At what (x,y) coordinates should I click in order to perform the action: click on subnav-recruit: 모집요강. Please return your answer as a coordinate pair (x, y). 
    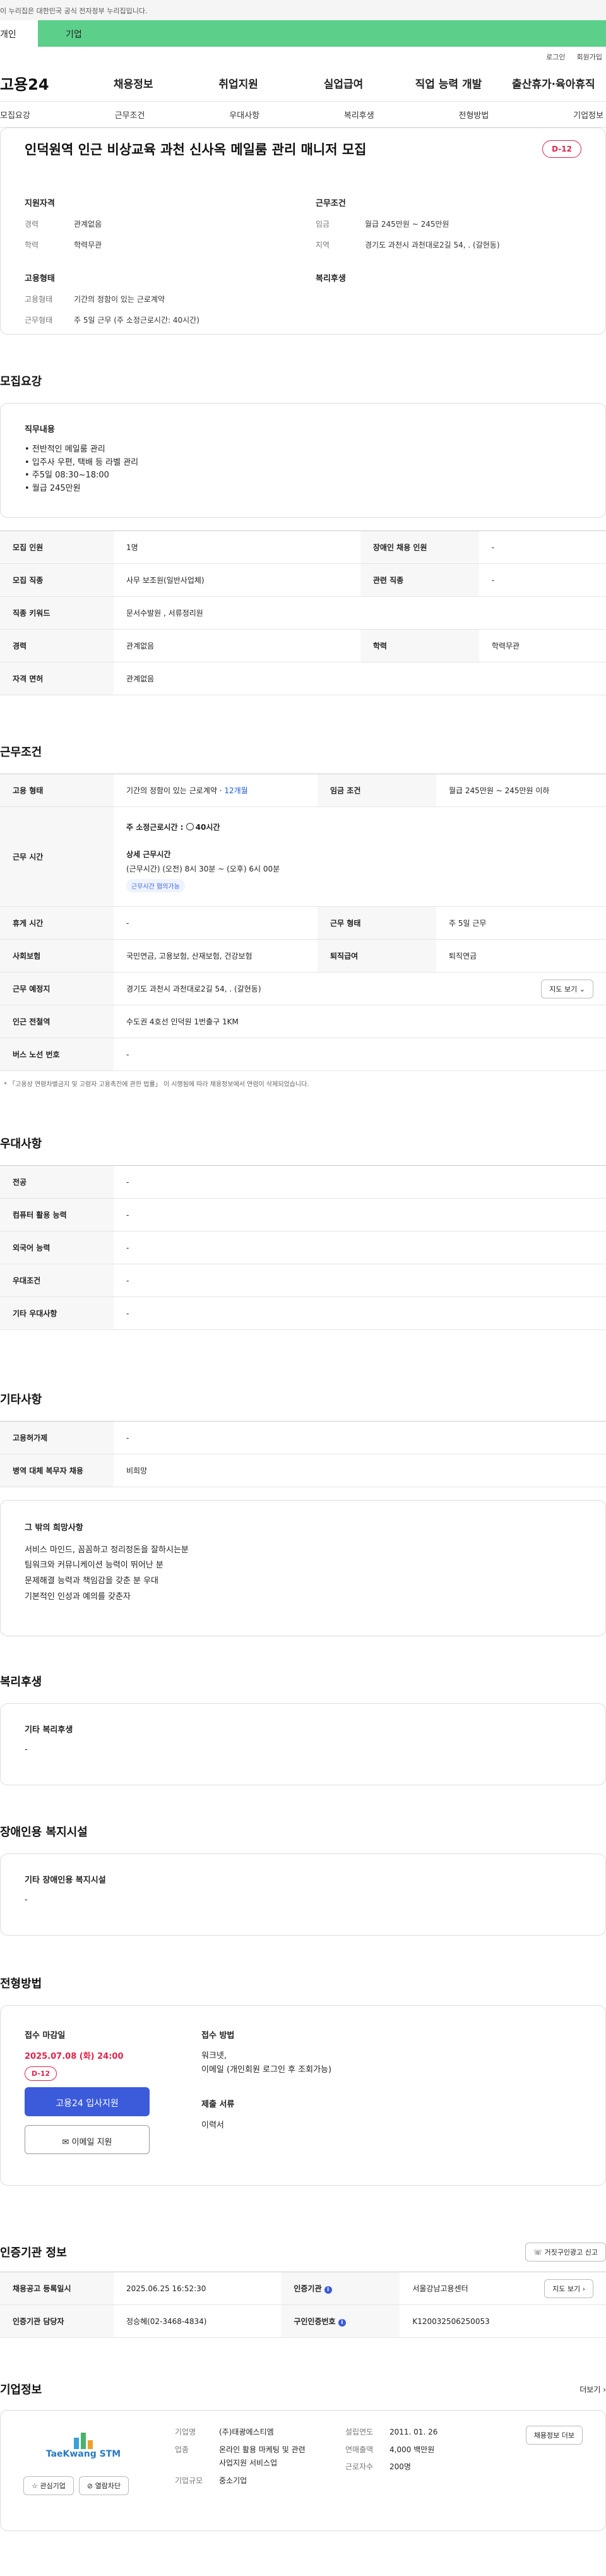
    Looking at the image, I should click on (15, 115).